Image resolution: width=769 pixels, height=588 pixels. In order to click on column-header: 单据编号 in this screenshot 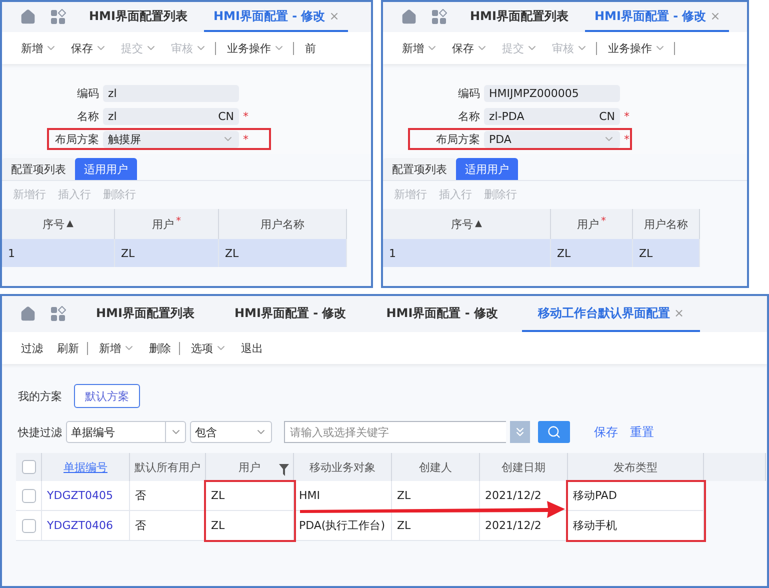, I will do `click(86, 467)`.